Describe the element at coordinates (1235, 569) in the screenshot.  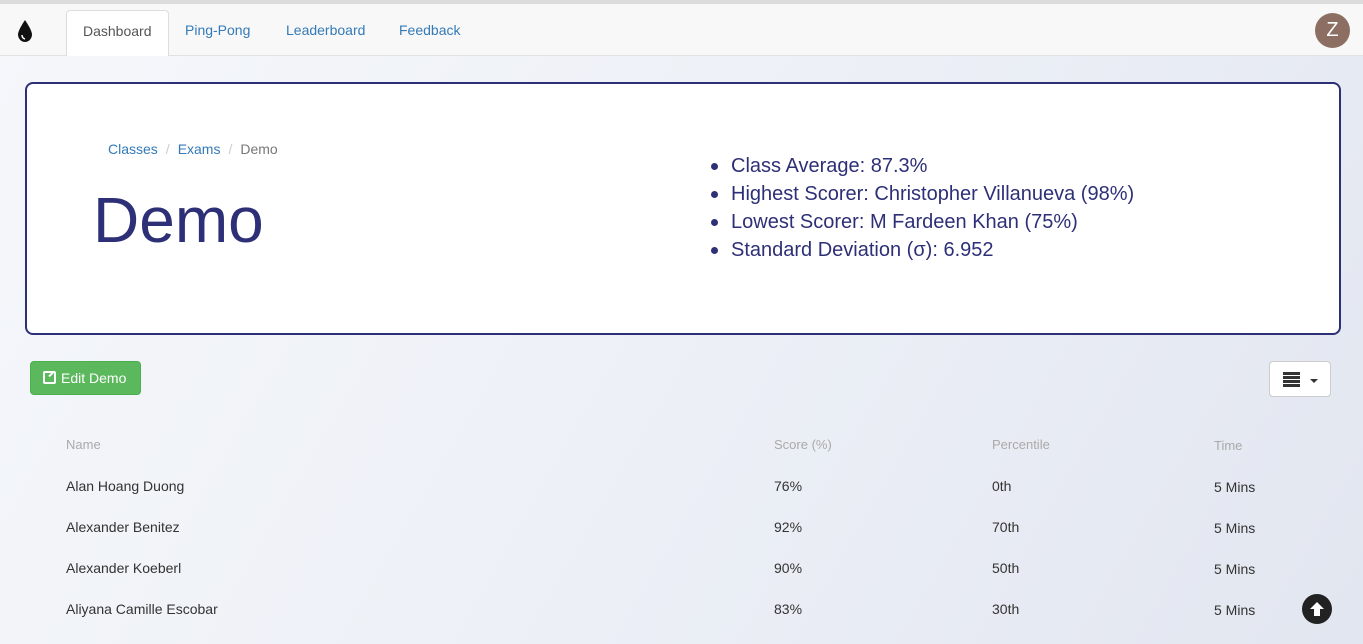
I see `row-3-time: 5 Mins` at that location.